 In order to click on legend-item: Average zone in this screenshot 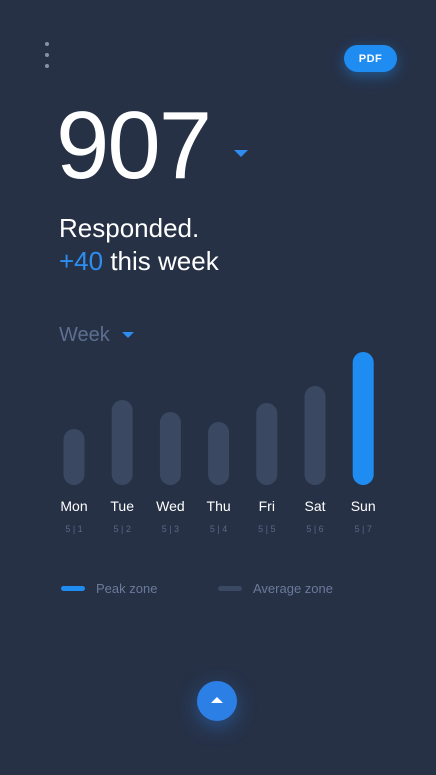, I will do `click(275, 588)`.